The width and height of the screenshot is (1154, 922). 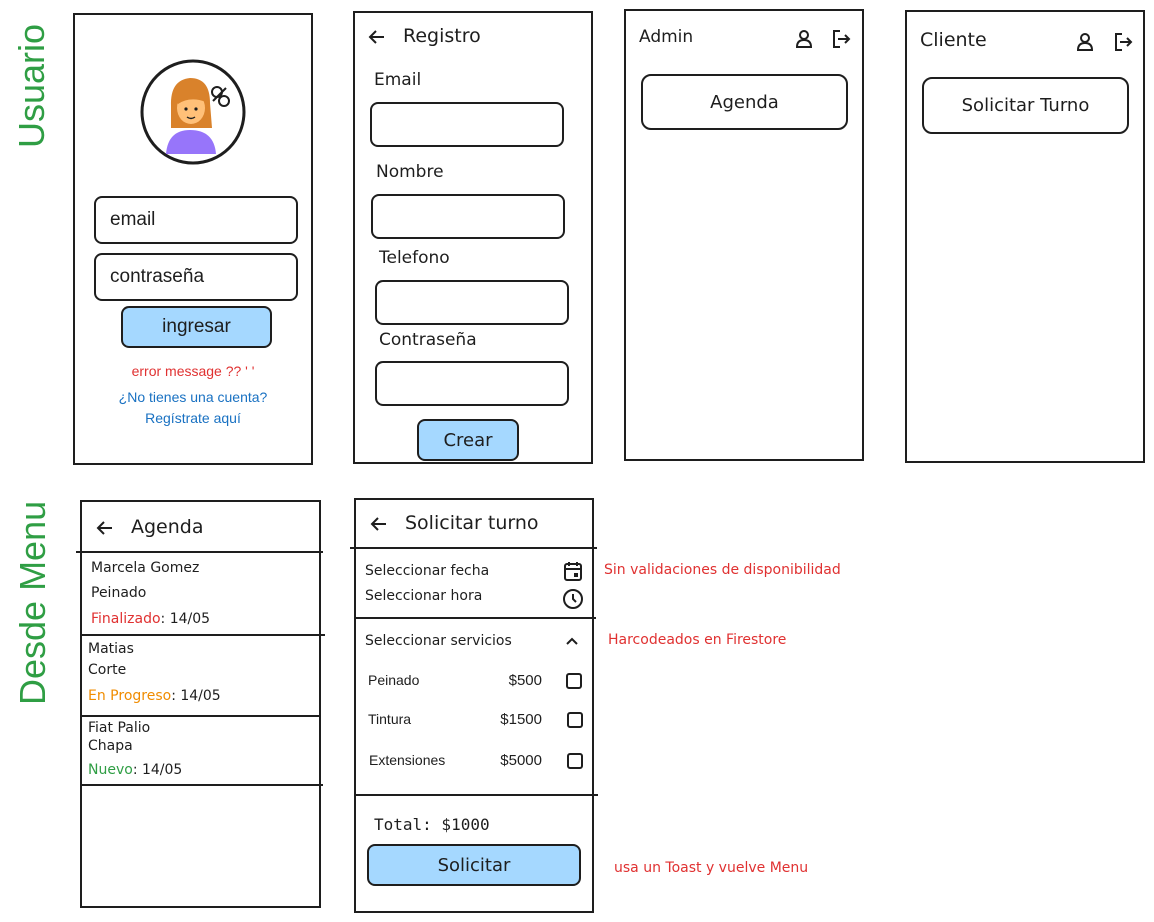 I want to click on total-amount: Total: $1000, so click(x=432, y=824).